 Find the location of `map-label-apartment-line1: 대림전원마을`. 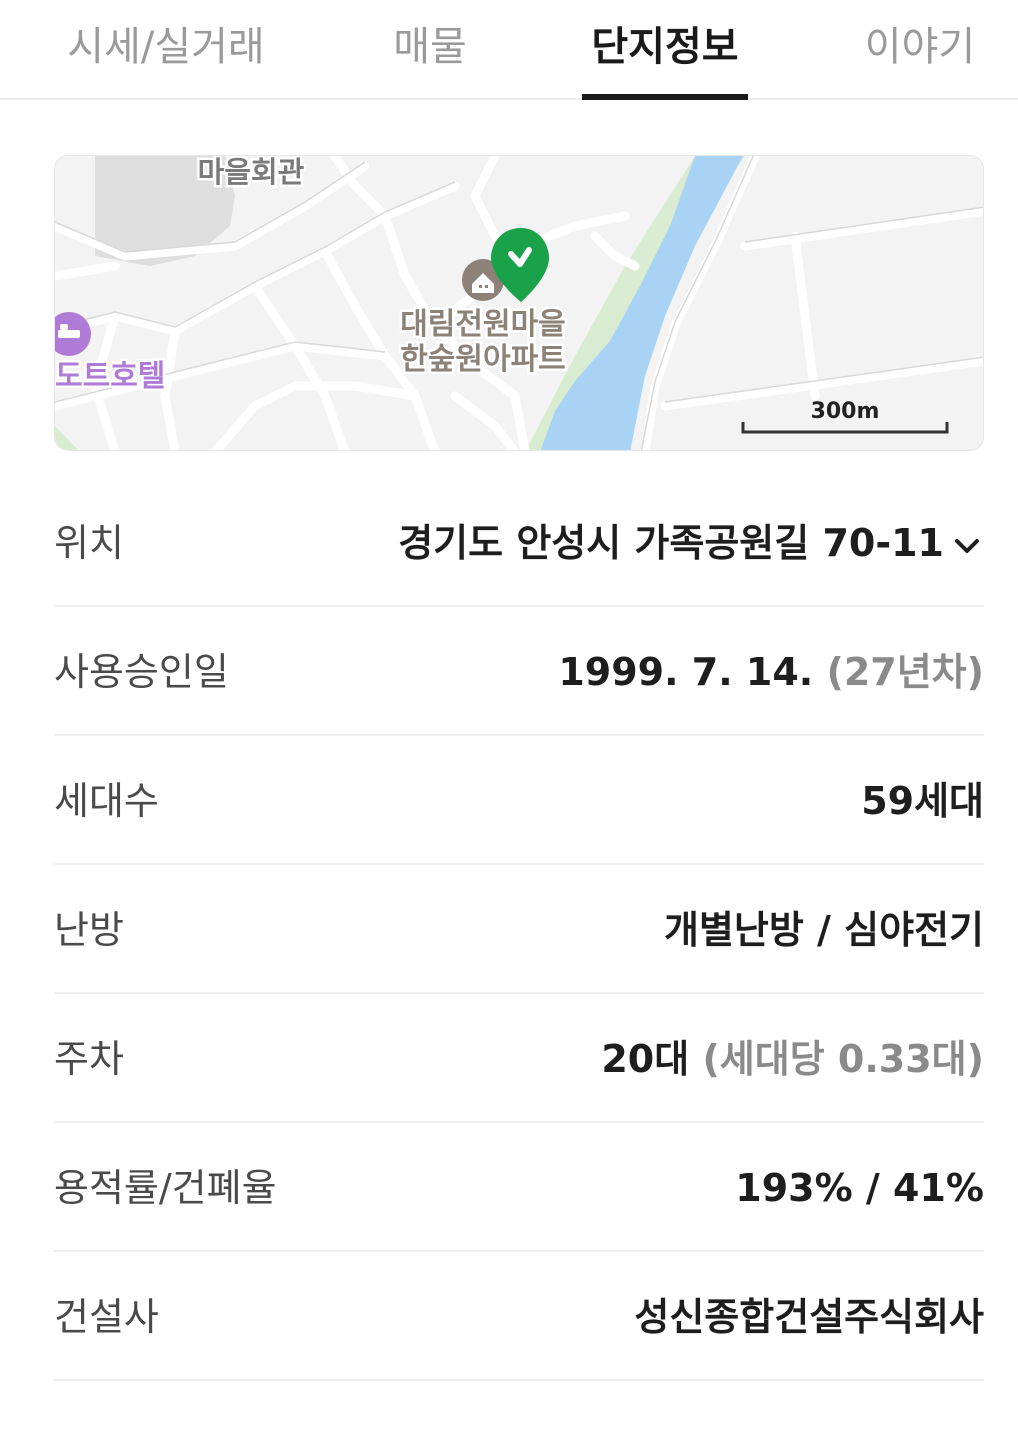

map-label-apartment-line1: 대림전원마을 is located at coordinates (483, 324).